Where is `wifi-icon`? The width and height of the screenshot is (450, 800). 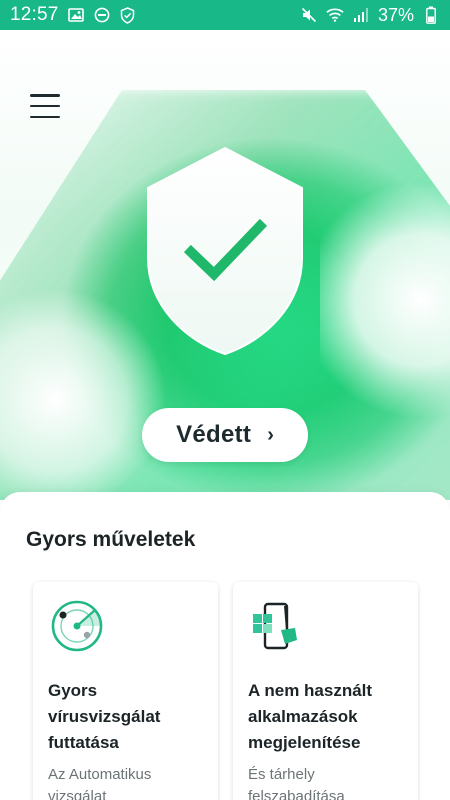 wifi-icon is located at coordinates (335, 15).